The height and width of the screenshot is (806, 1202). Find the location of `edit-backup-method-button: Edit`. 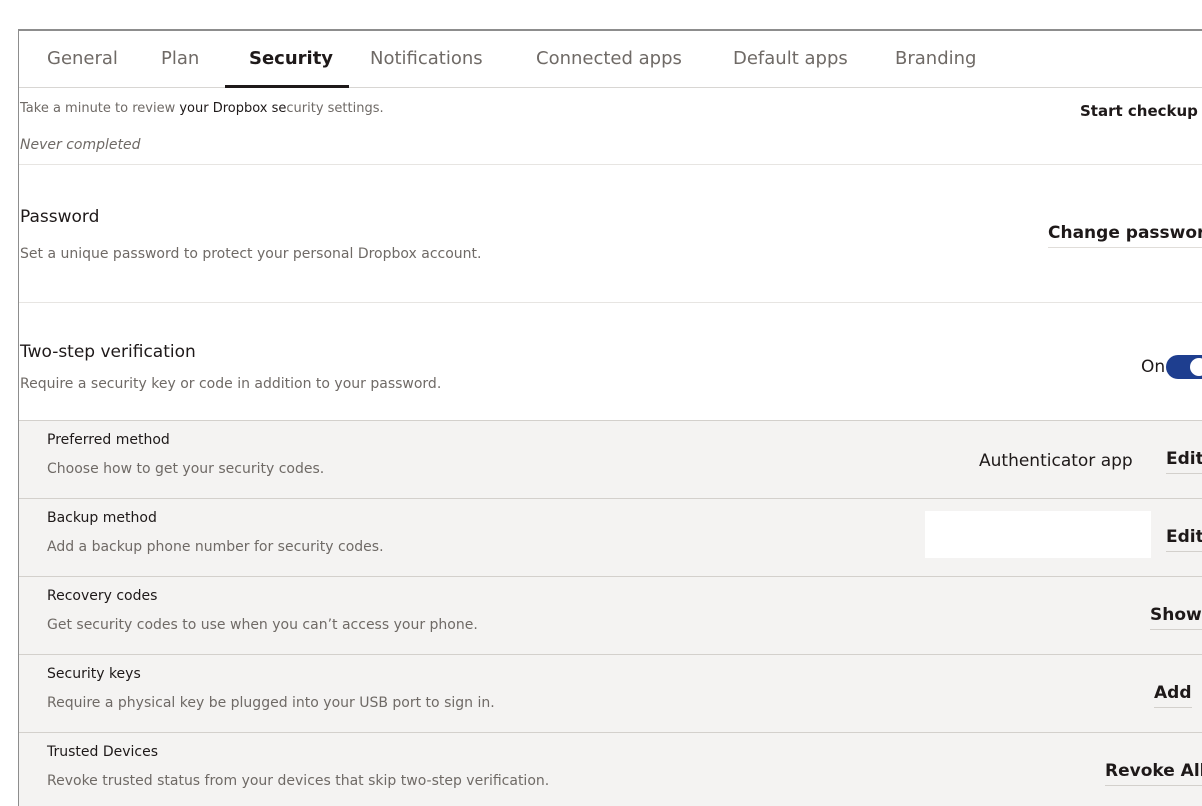

edit-backup-method-button: Edit is located at coordinates (1184, 539).